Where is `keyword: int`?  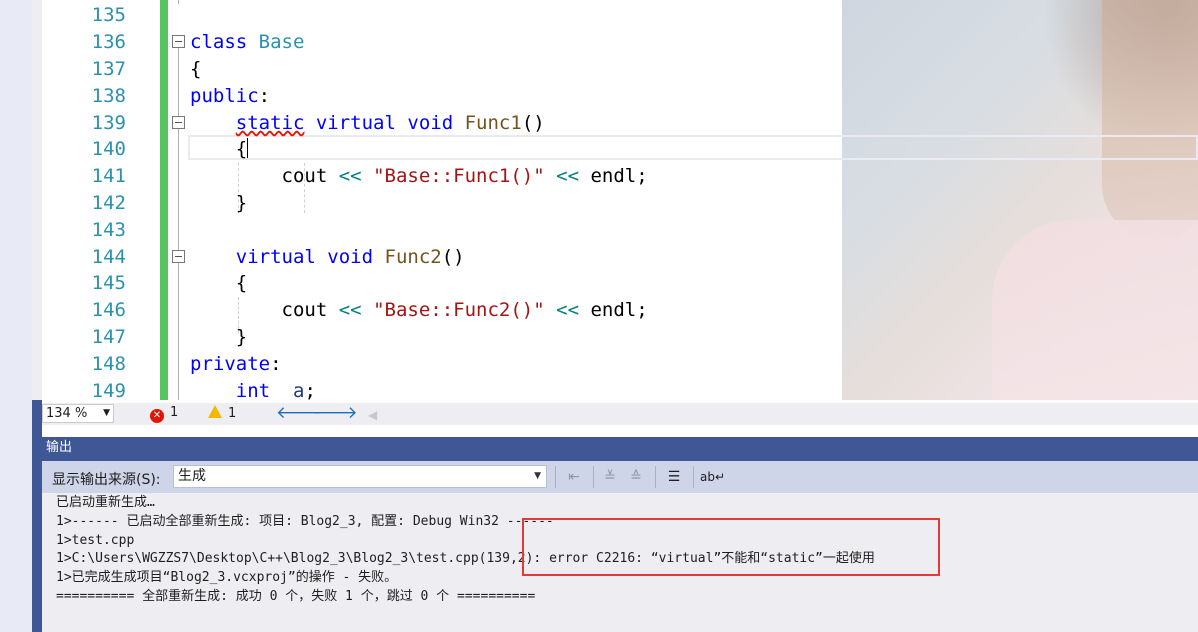
keyword: int is located at coordinates (253, 390).